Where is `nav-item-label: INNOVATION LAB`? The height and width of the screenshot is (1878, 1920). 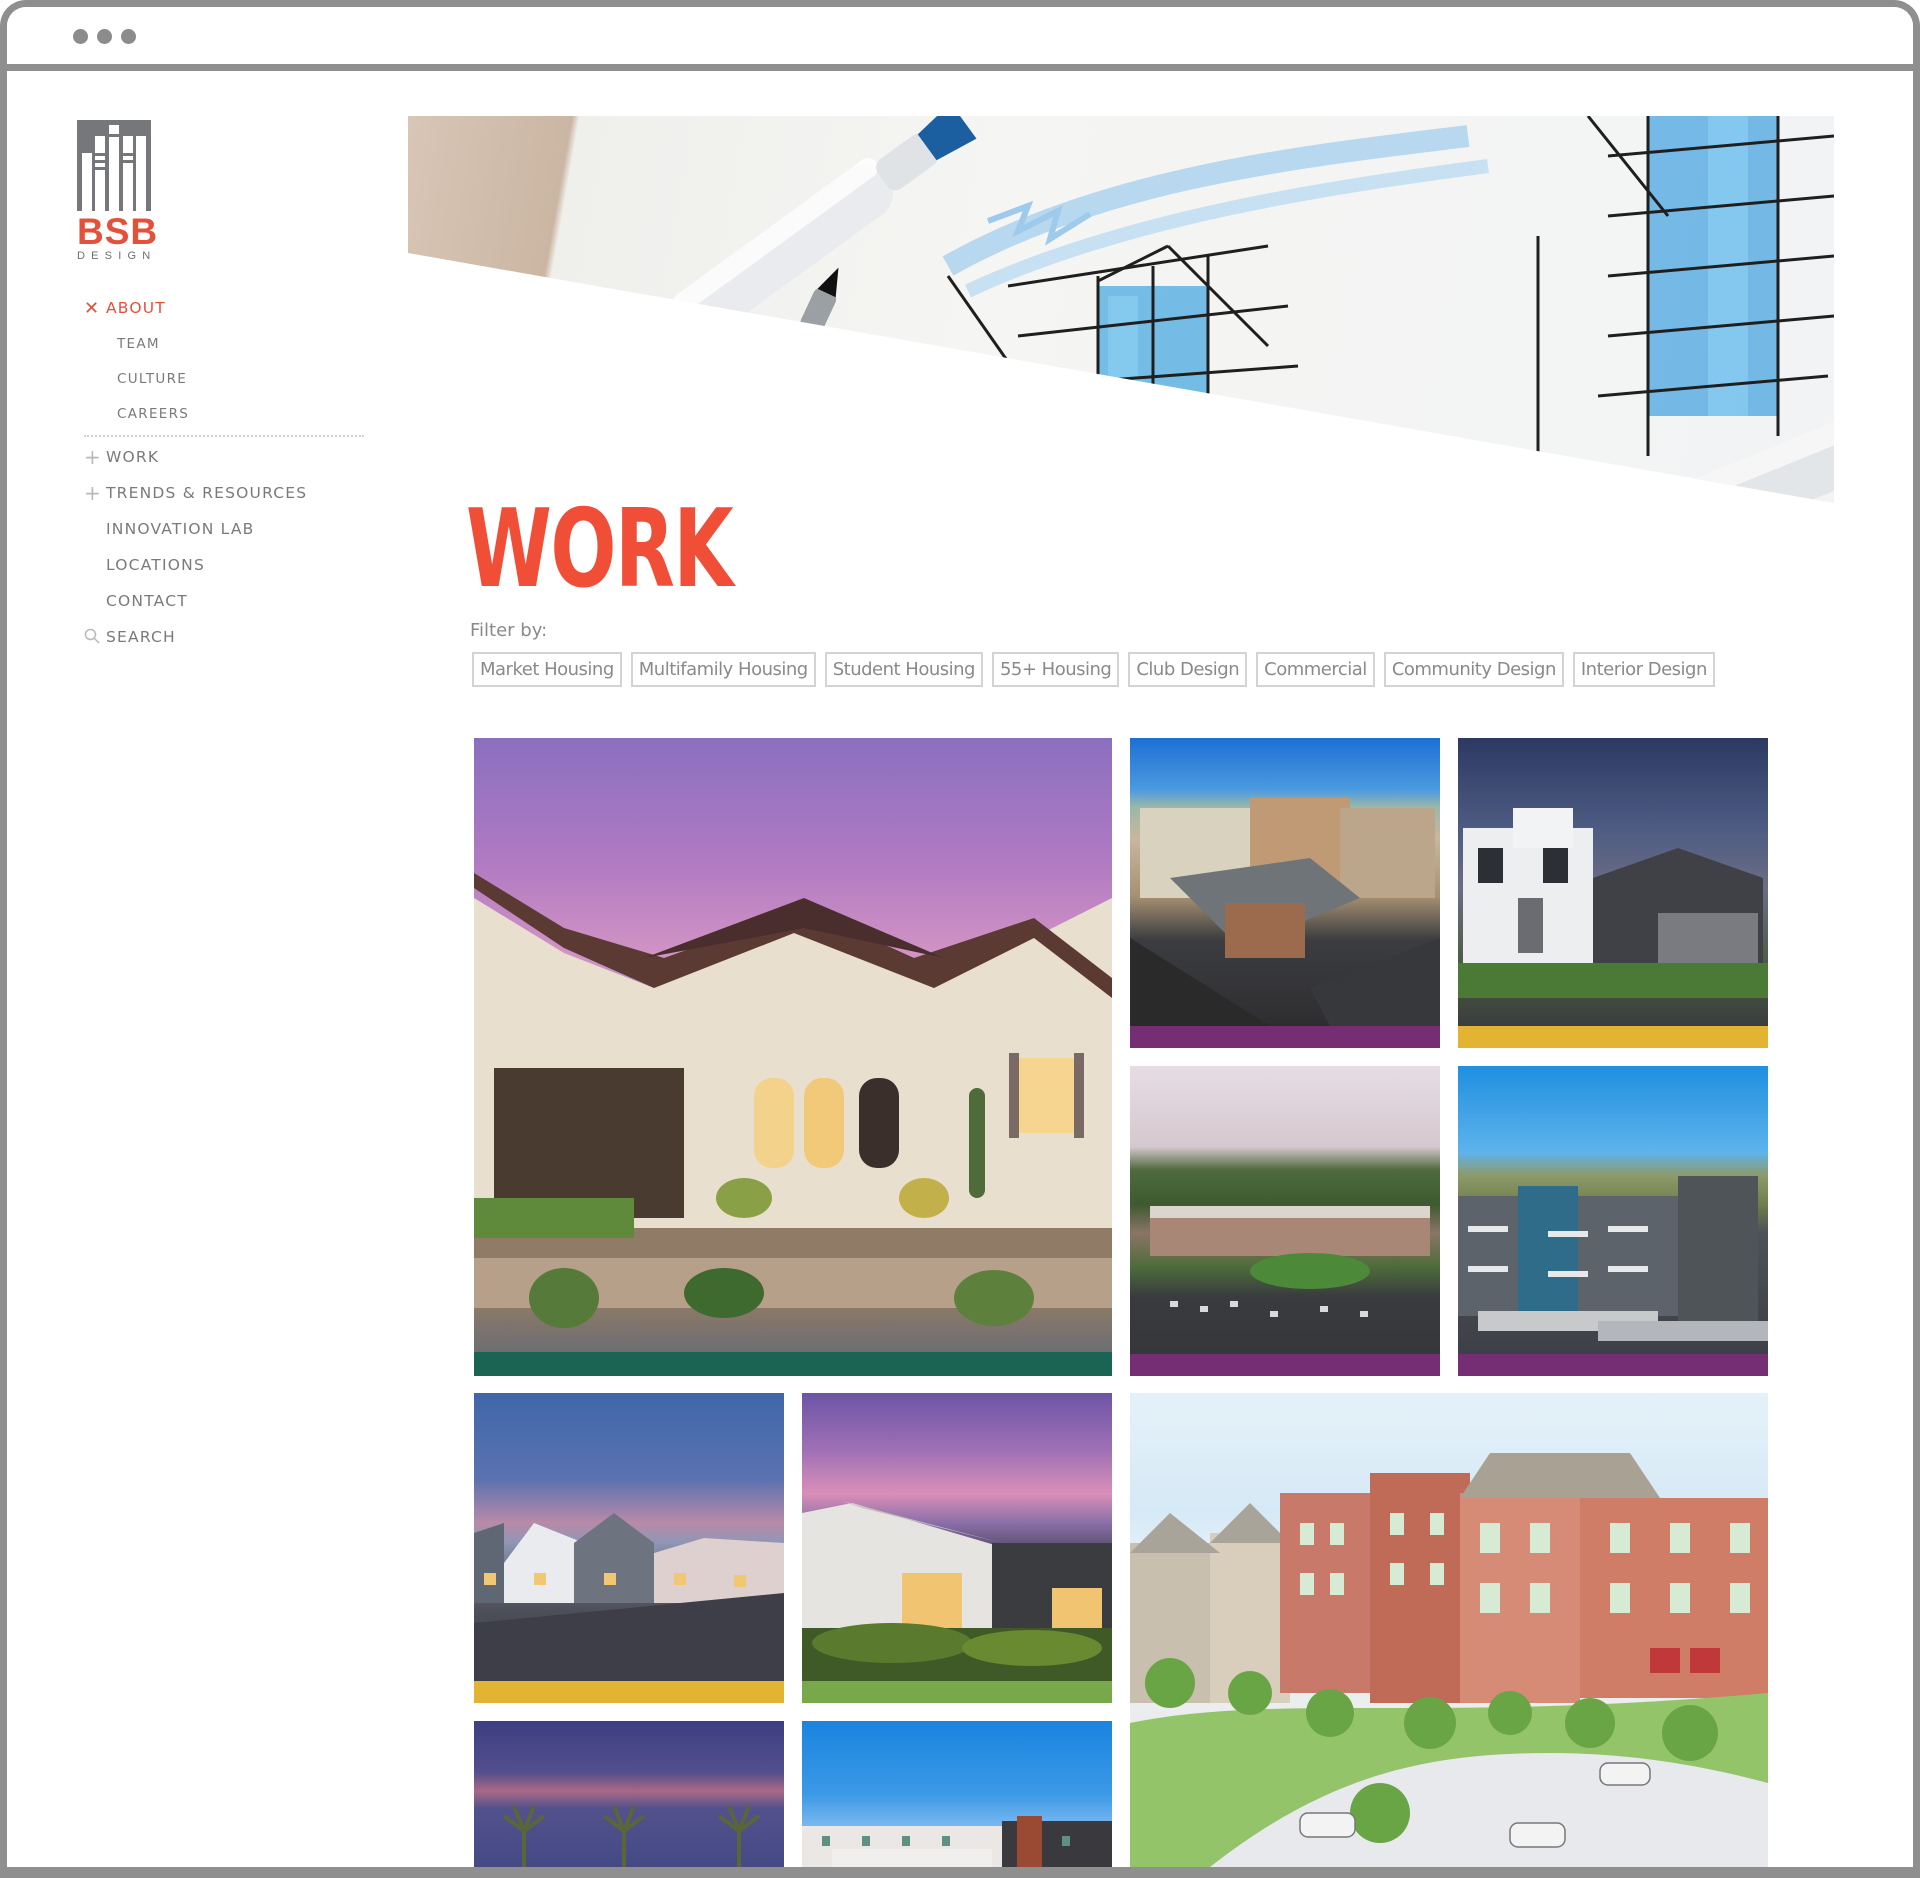 nav-item-label: INNOVATION LAB is located at coordinates (180, 529).